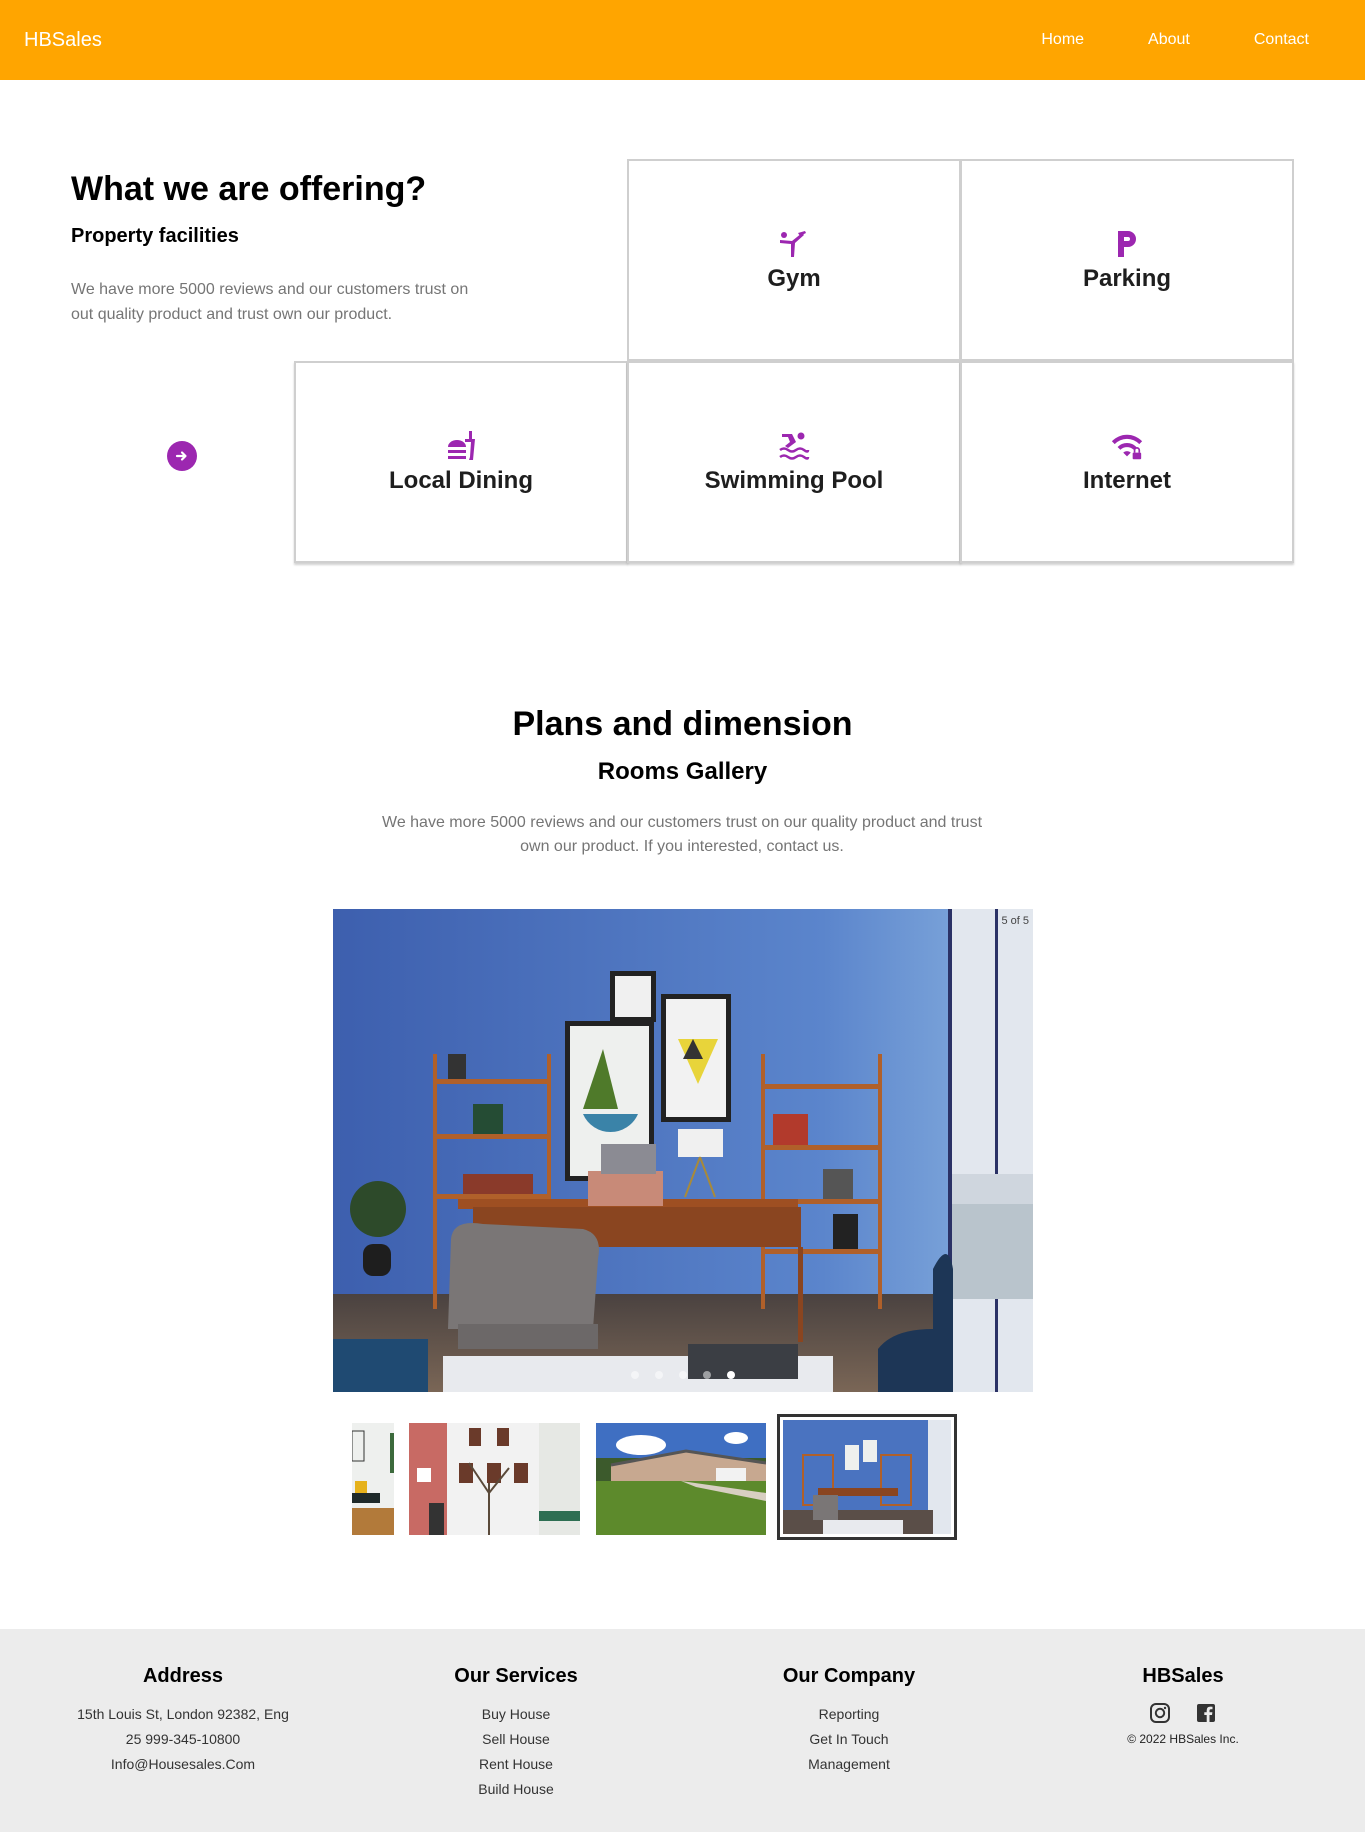  Describe the element at coordinates (849, 1739) in the screenshot. I see `footer-link-get-in-touch: Get In Touch` at that location.